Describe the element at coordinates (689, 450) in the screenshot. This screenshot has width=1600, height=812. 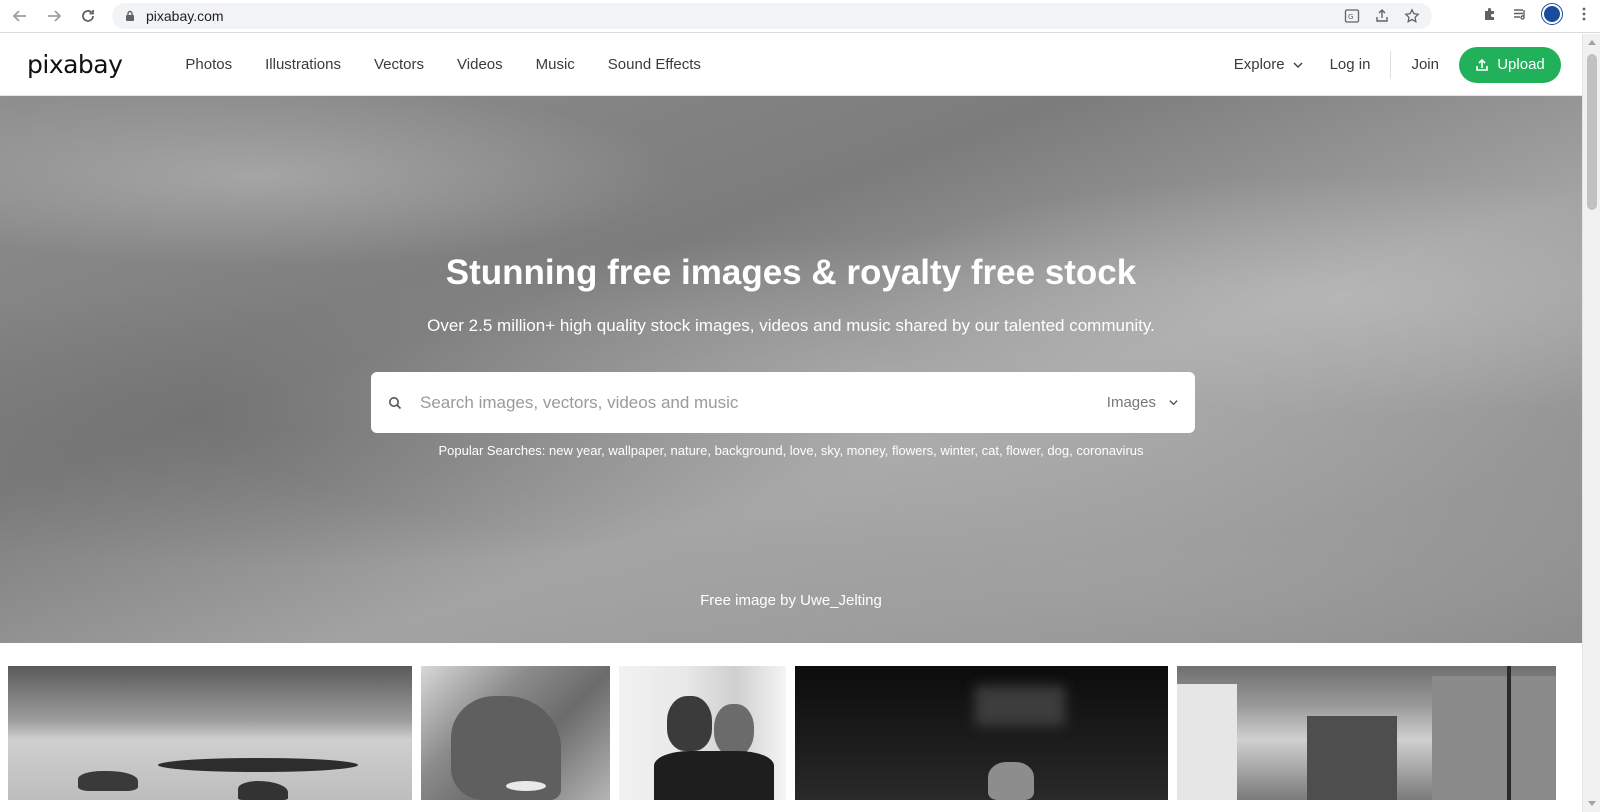
I see `popular-tag: nature` at that location.